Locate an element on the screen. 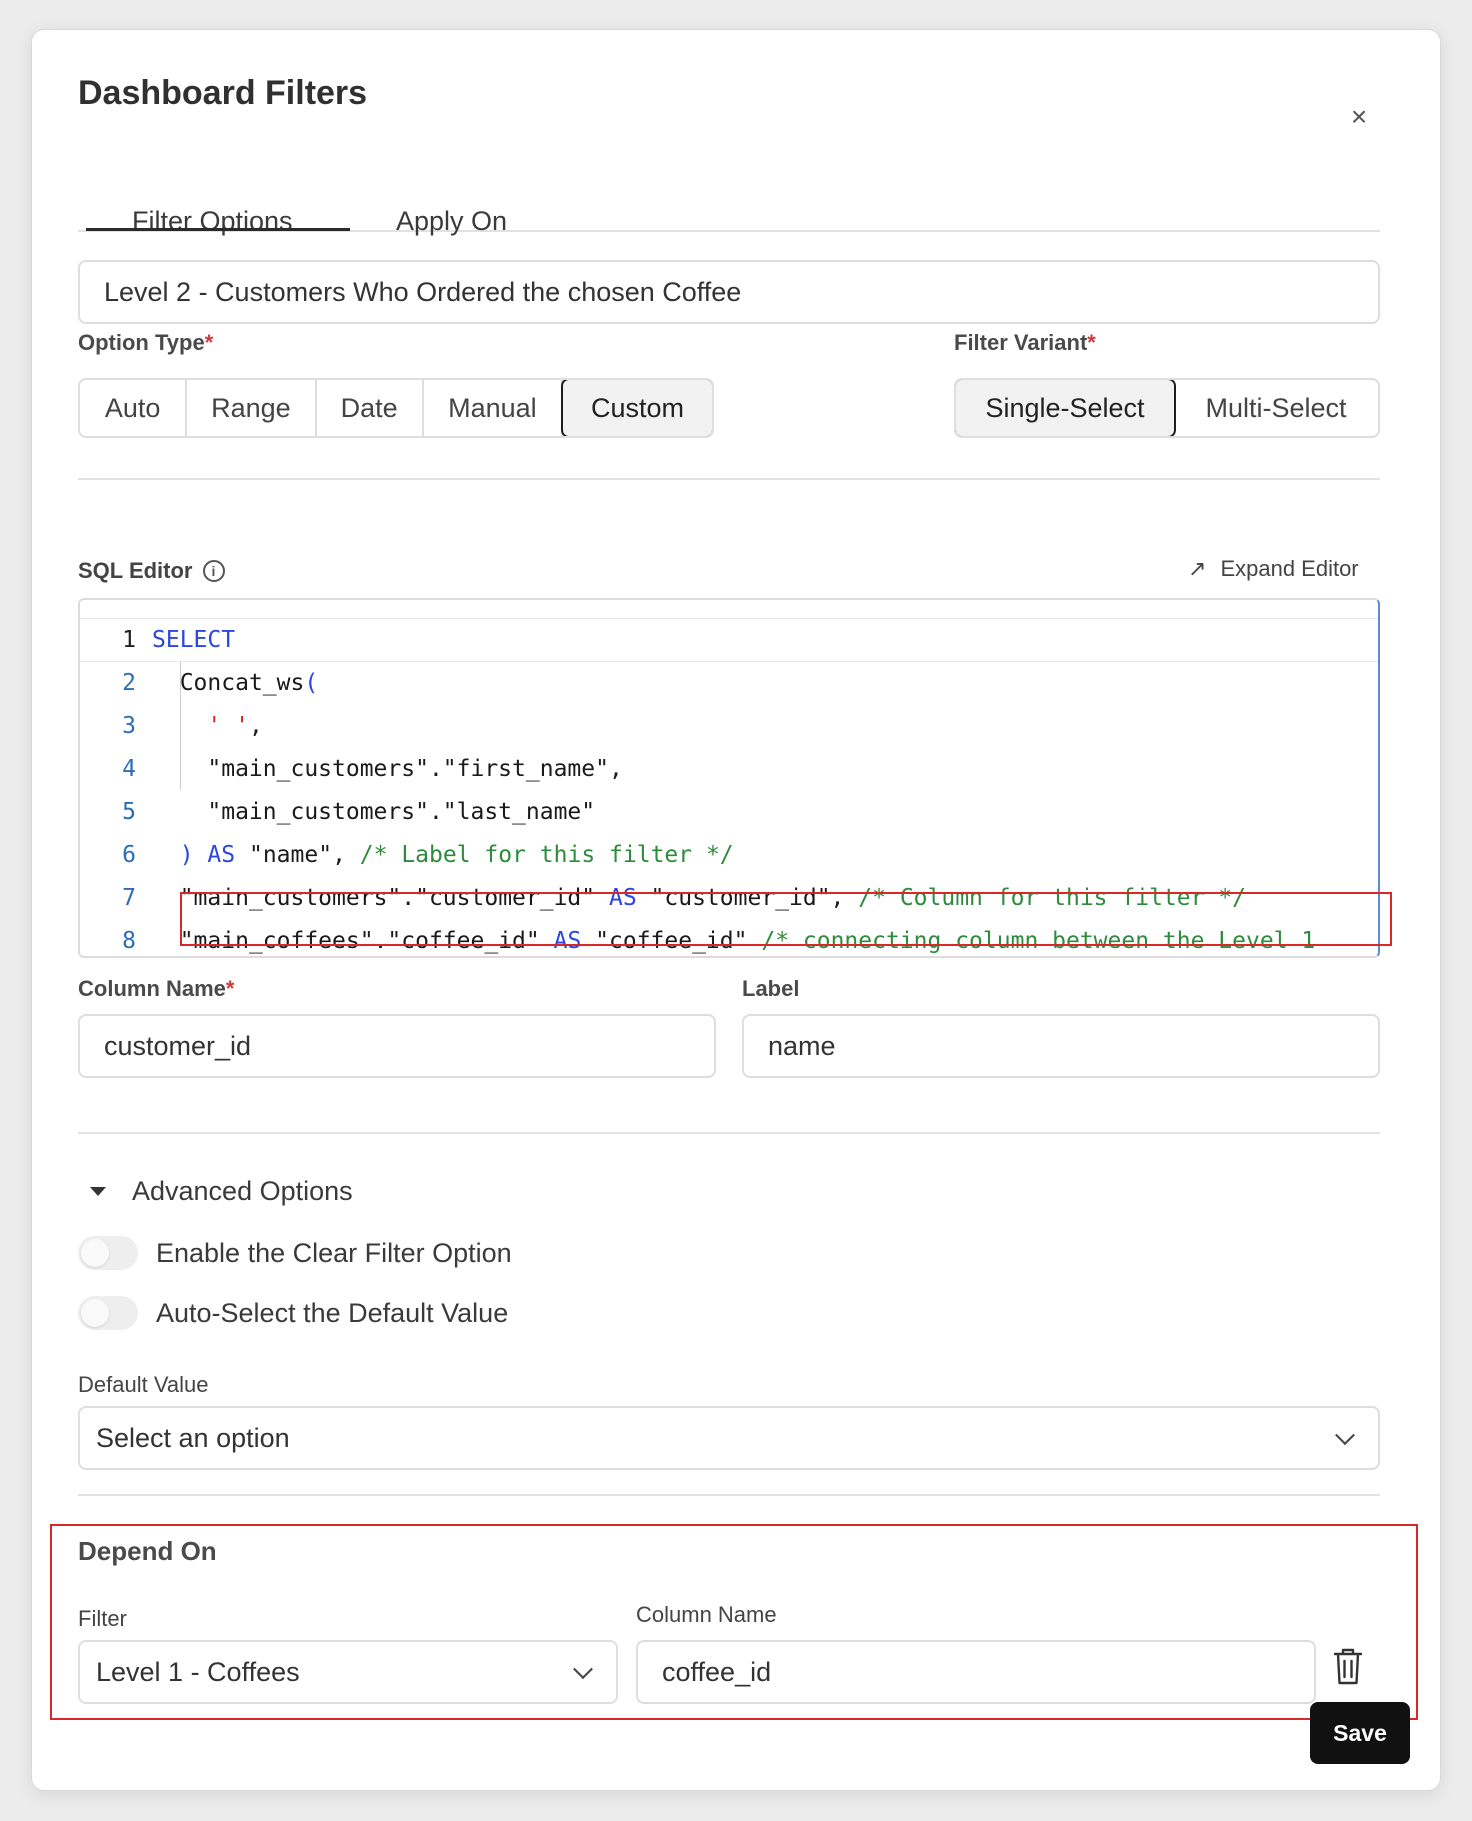  option-type-label: Option Type* is located at coordinates (146, 342).